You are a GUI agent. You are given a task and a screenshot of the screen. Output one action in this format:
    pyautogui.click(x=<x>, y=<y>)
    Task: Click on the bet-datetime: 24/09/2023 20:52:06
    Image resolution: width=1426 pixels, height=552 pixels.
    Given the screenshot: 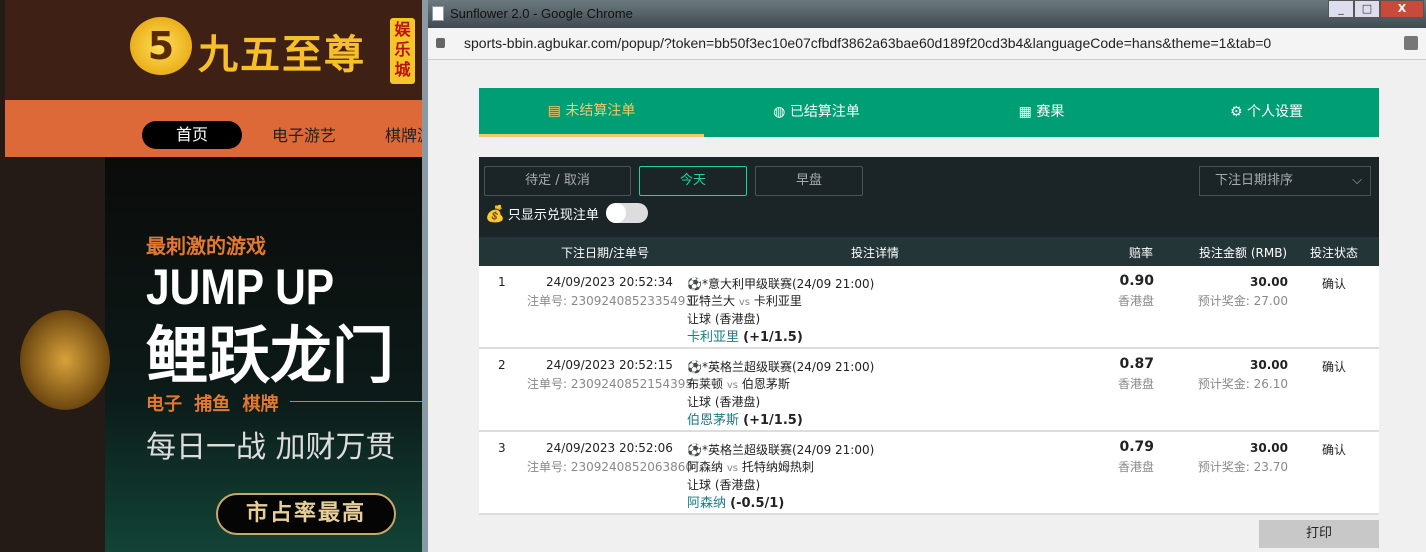 What is the action you would take?
    pyautogui.click(x=609, y=448)
    